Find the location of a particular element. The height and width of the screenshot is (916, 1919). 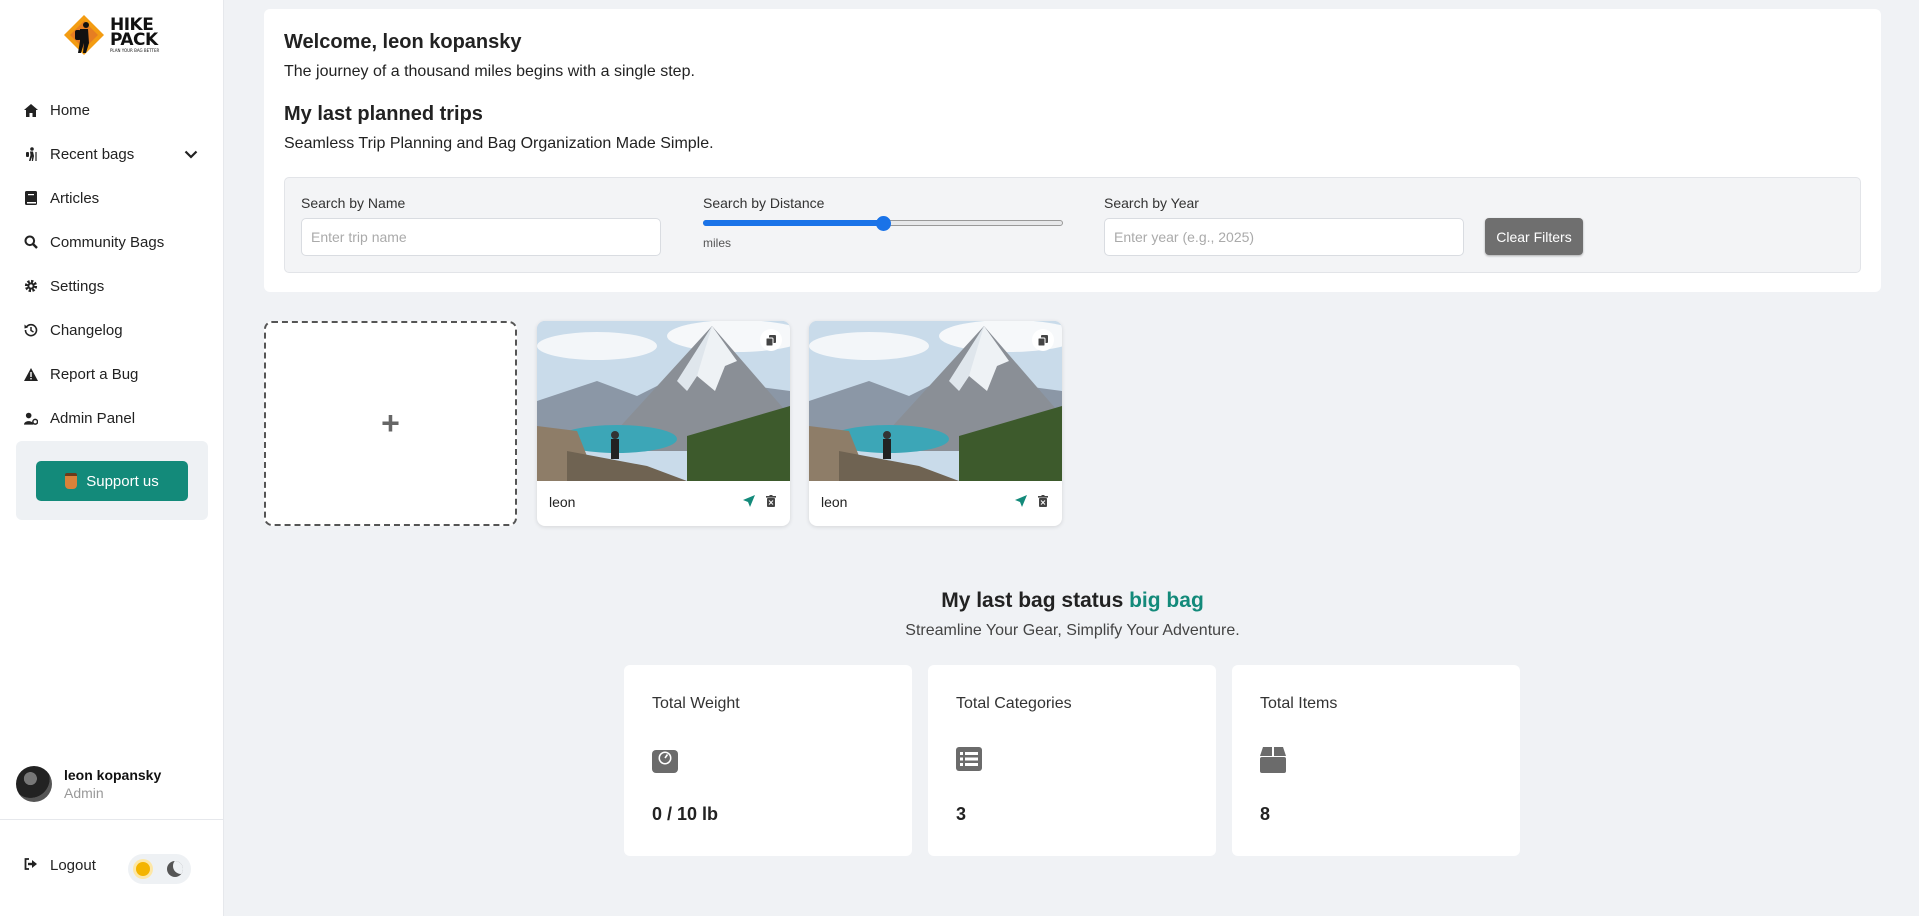

logout-button: Logout is located at coordinates (60, 865).